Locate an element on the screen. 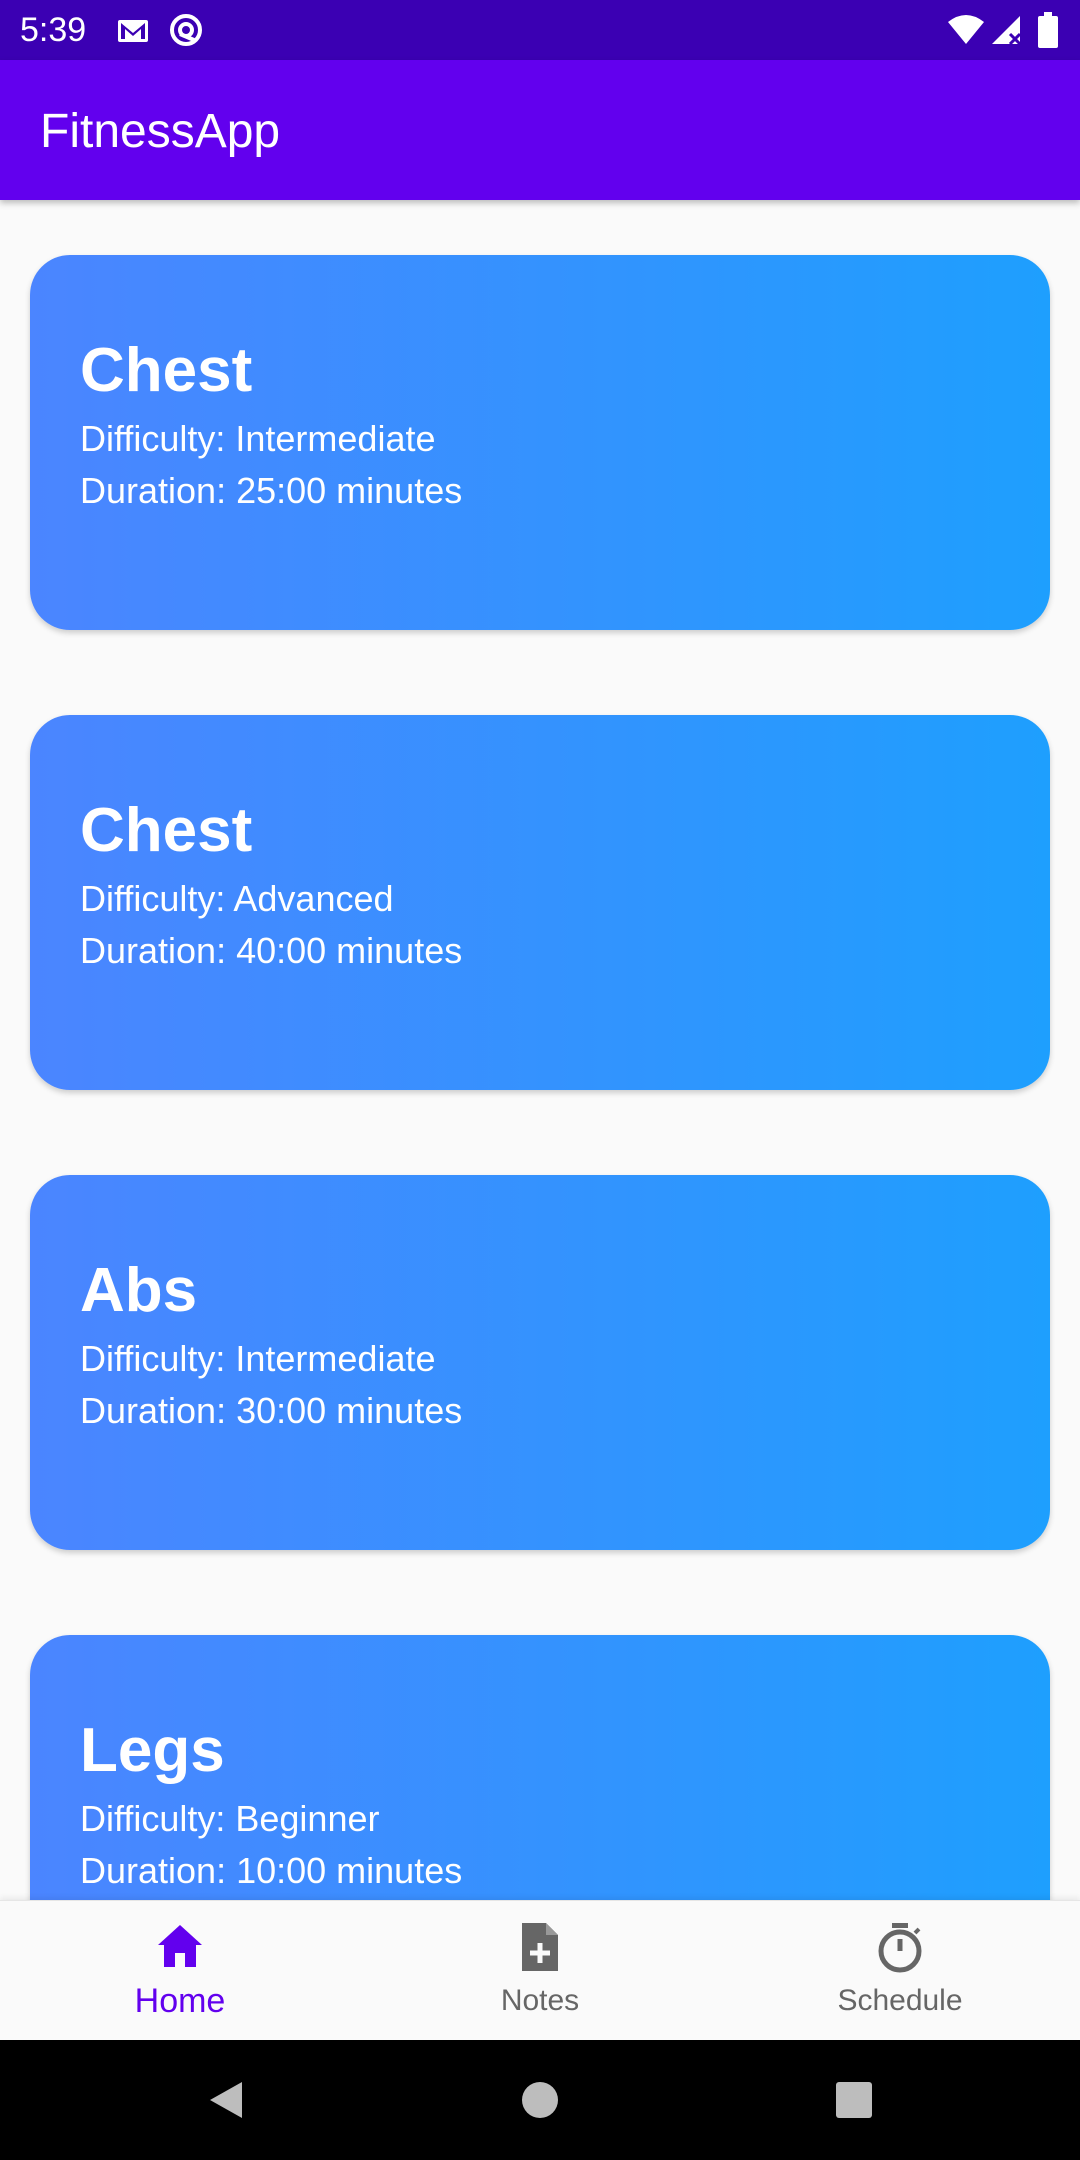  workout-duration: Duration: 10:00 minutes is located at coordinates (271, 1870).